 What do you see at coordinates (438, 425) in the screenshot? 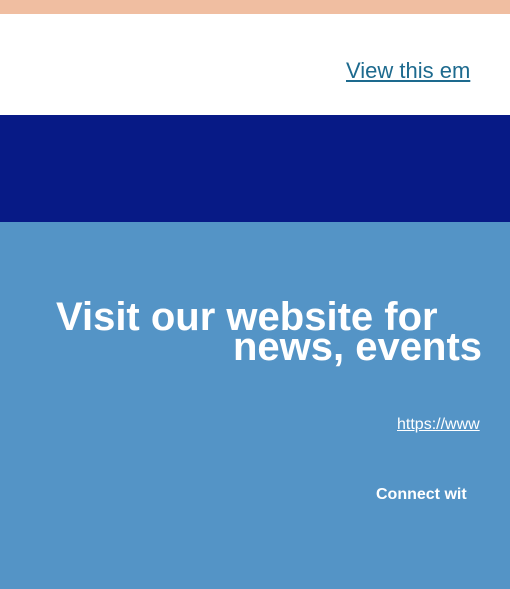
I see `website-url-link: https://www` at bounding box center [438, 425].